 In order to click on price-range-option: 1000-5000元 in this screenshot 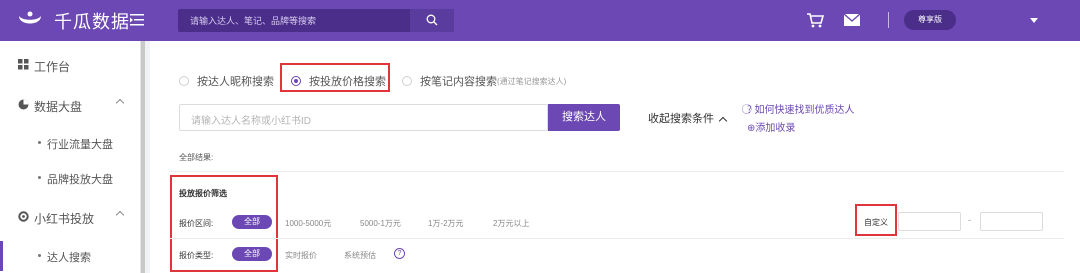, I will do `click(308, 223)`.